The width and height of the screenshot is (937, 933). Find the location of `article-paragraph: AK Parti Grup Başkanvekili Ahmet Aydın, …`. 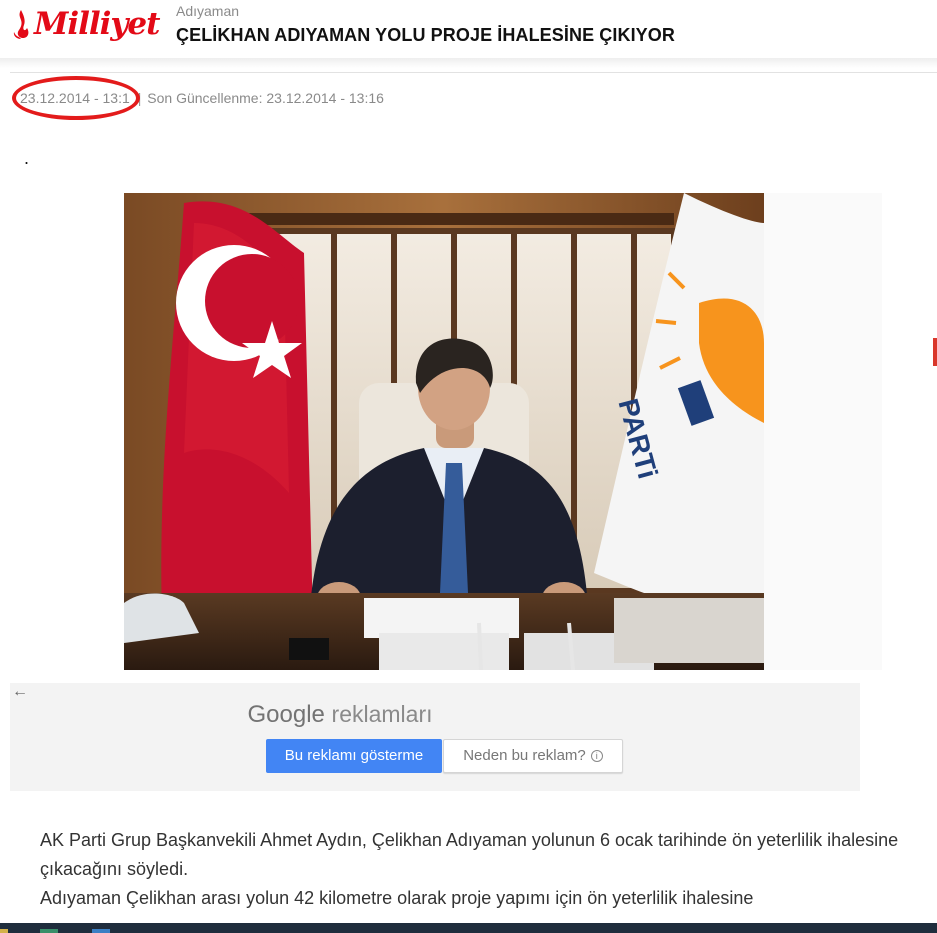

article-paragraph: AK Parti Grup Başkanvekili Ahmet Aydın, … is located at coordinates (469, 854).